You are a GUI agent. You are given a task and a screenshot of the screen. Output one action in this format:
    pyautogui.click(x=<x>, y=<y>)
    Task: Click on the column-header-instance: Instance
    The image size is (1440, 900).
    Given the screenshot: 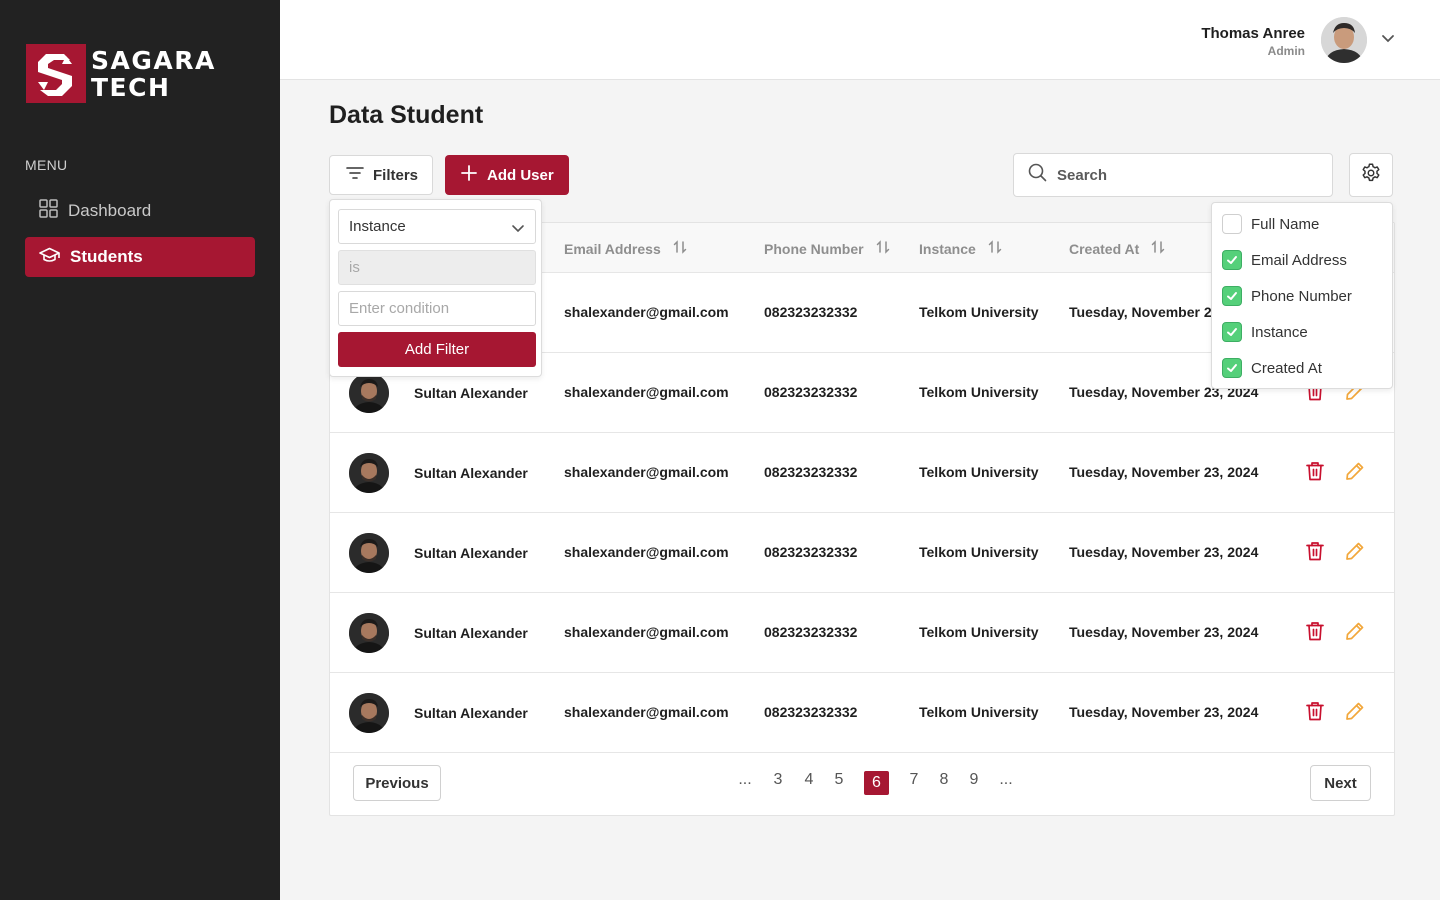 What is the action you would take?
    pyautogui.click(x=960, y=248)
    